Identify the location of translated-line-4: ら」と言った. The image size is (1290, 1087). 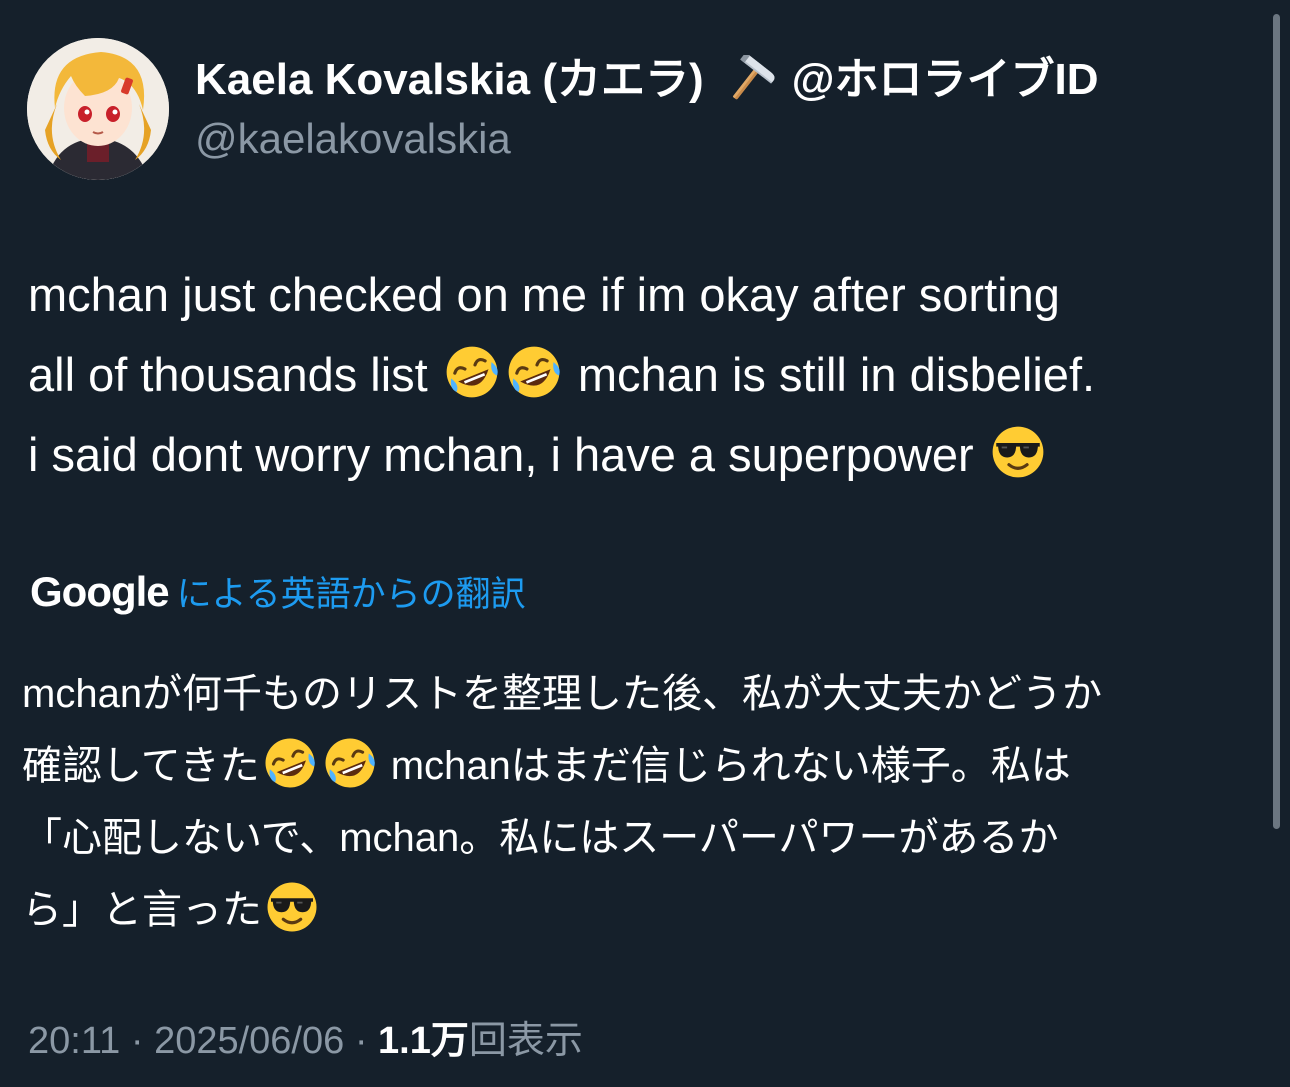
(647, 910).